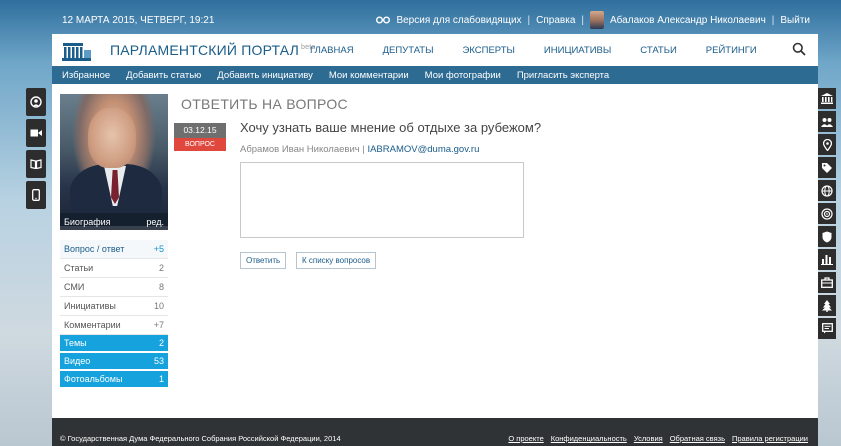 This screenshot has width=841, height=446. I want to click on left-toolbar, so click(36, 150).